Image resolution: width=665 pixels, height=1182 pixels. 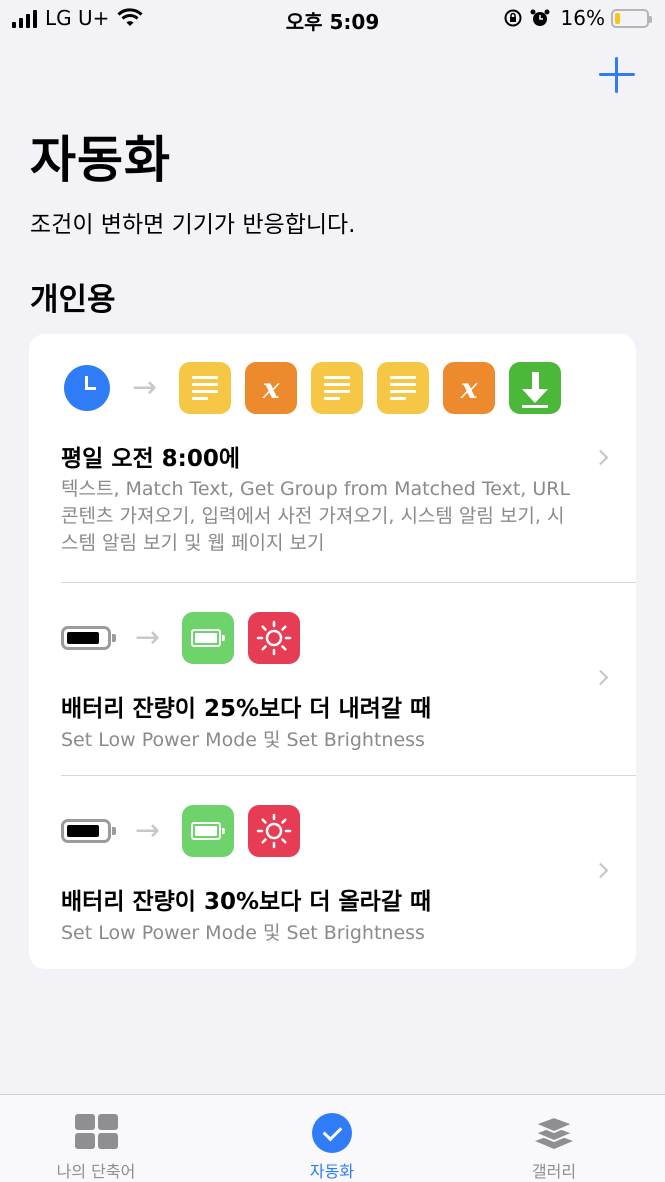 I want to click on status-bar: LG U+ 오후 5:09 16%, so click(x=332, y=20).